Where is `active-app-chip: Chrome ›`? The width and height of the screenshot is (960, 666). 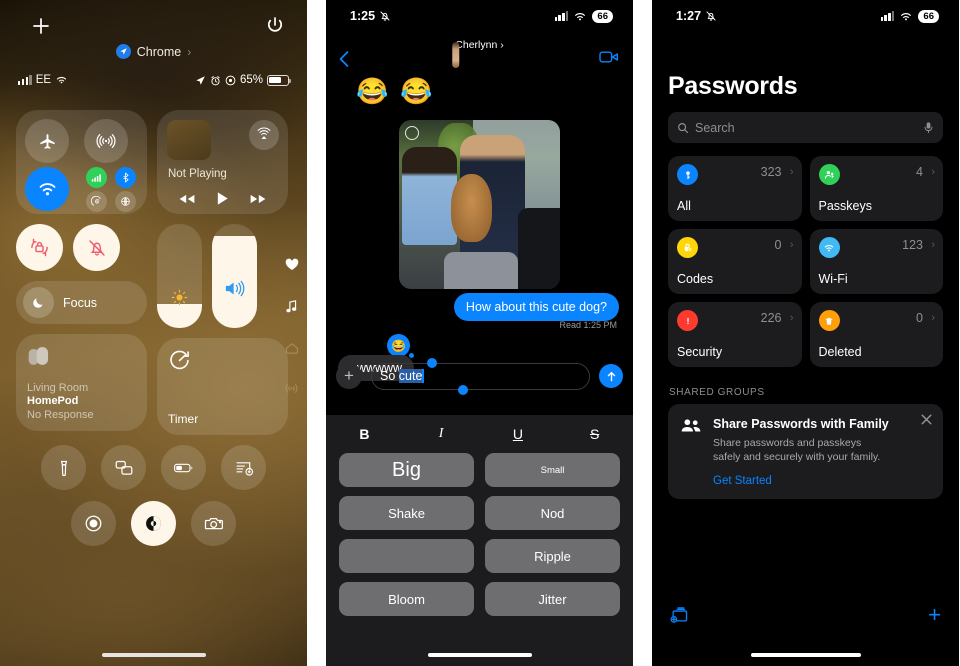
active-app-chip: Chrome › is located at coordinates (153, 51).